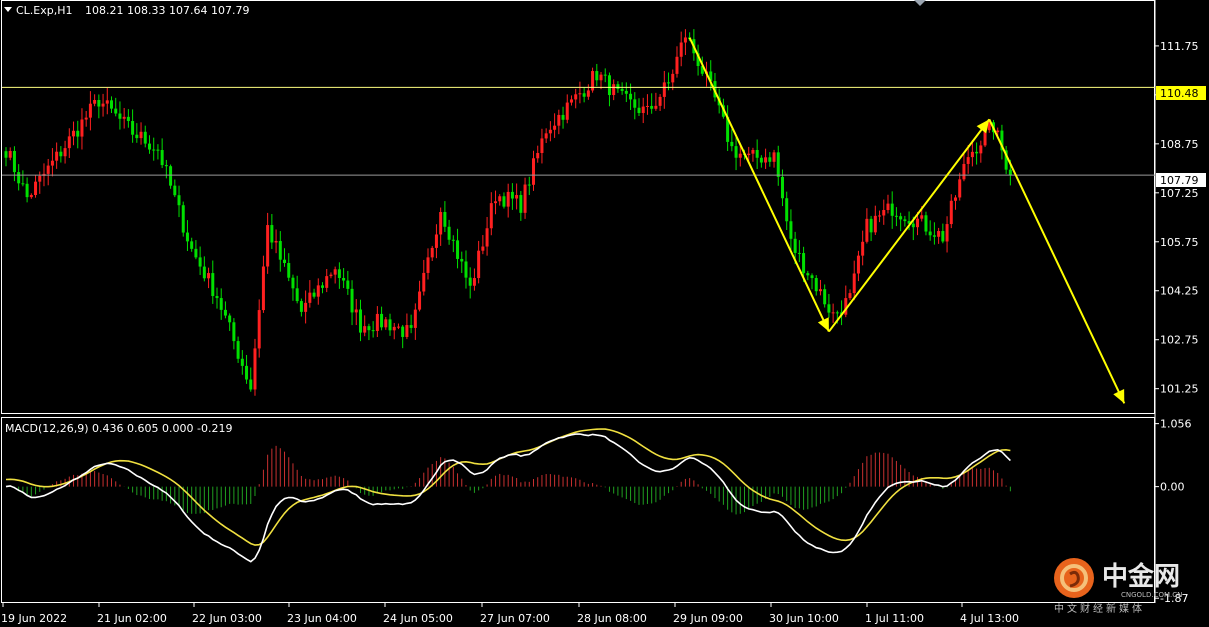  Describe the element at coordinates (1057, 261) in the screenshot. I see `forecast-arrow-line` at that location.